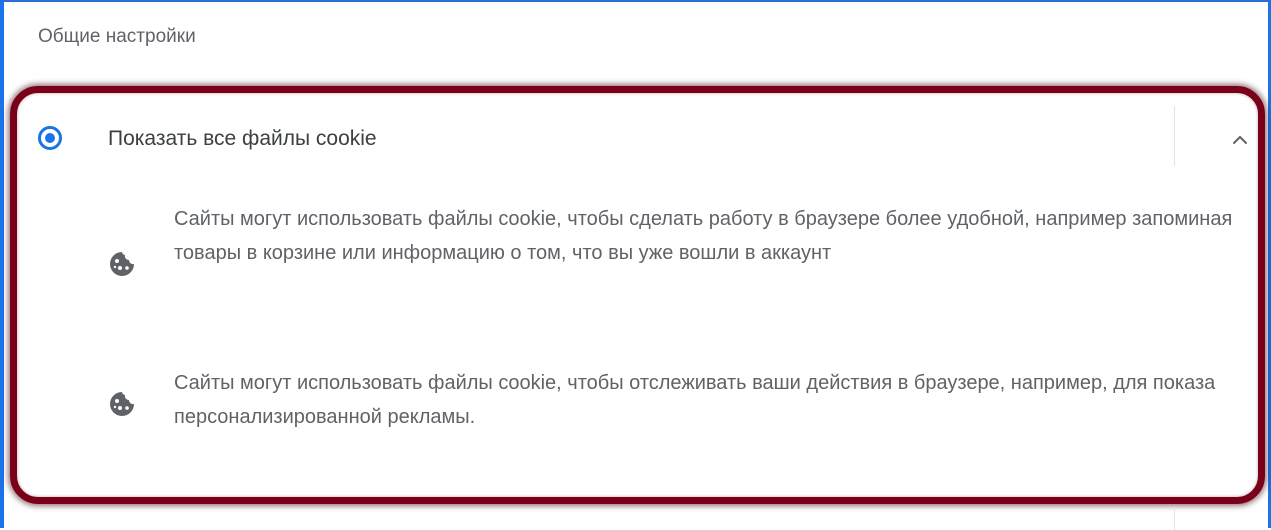 The image size is (1271, 530). I want to click on section-title: Общие настройки, so click(117, 36).